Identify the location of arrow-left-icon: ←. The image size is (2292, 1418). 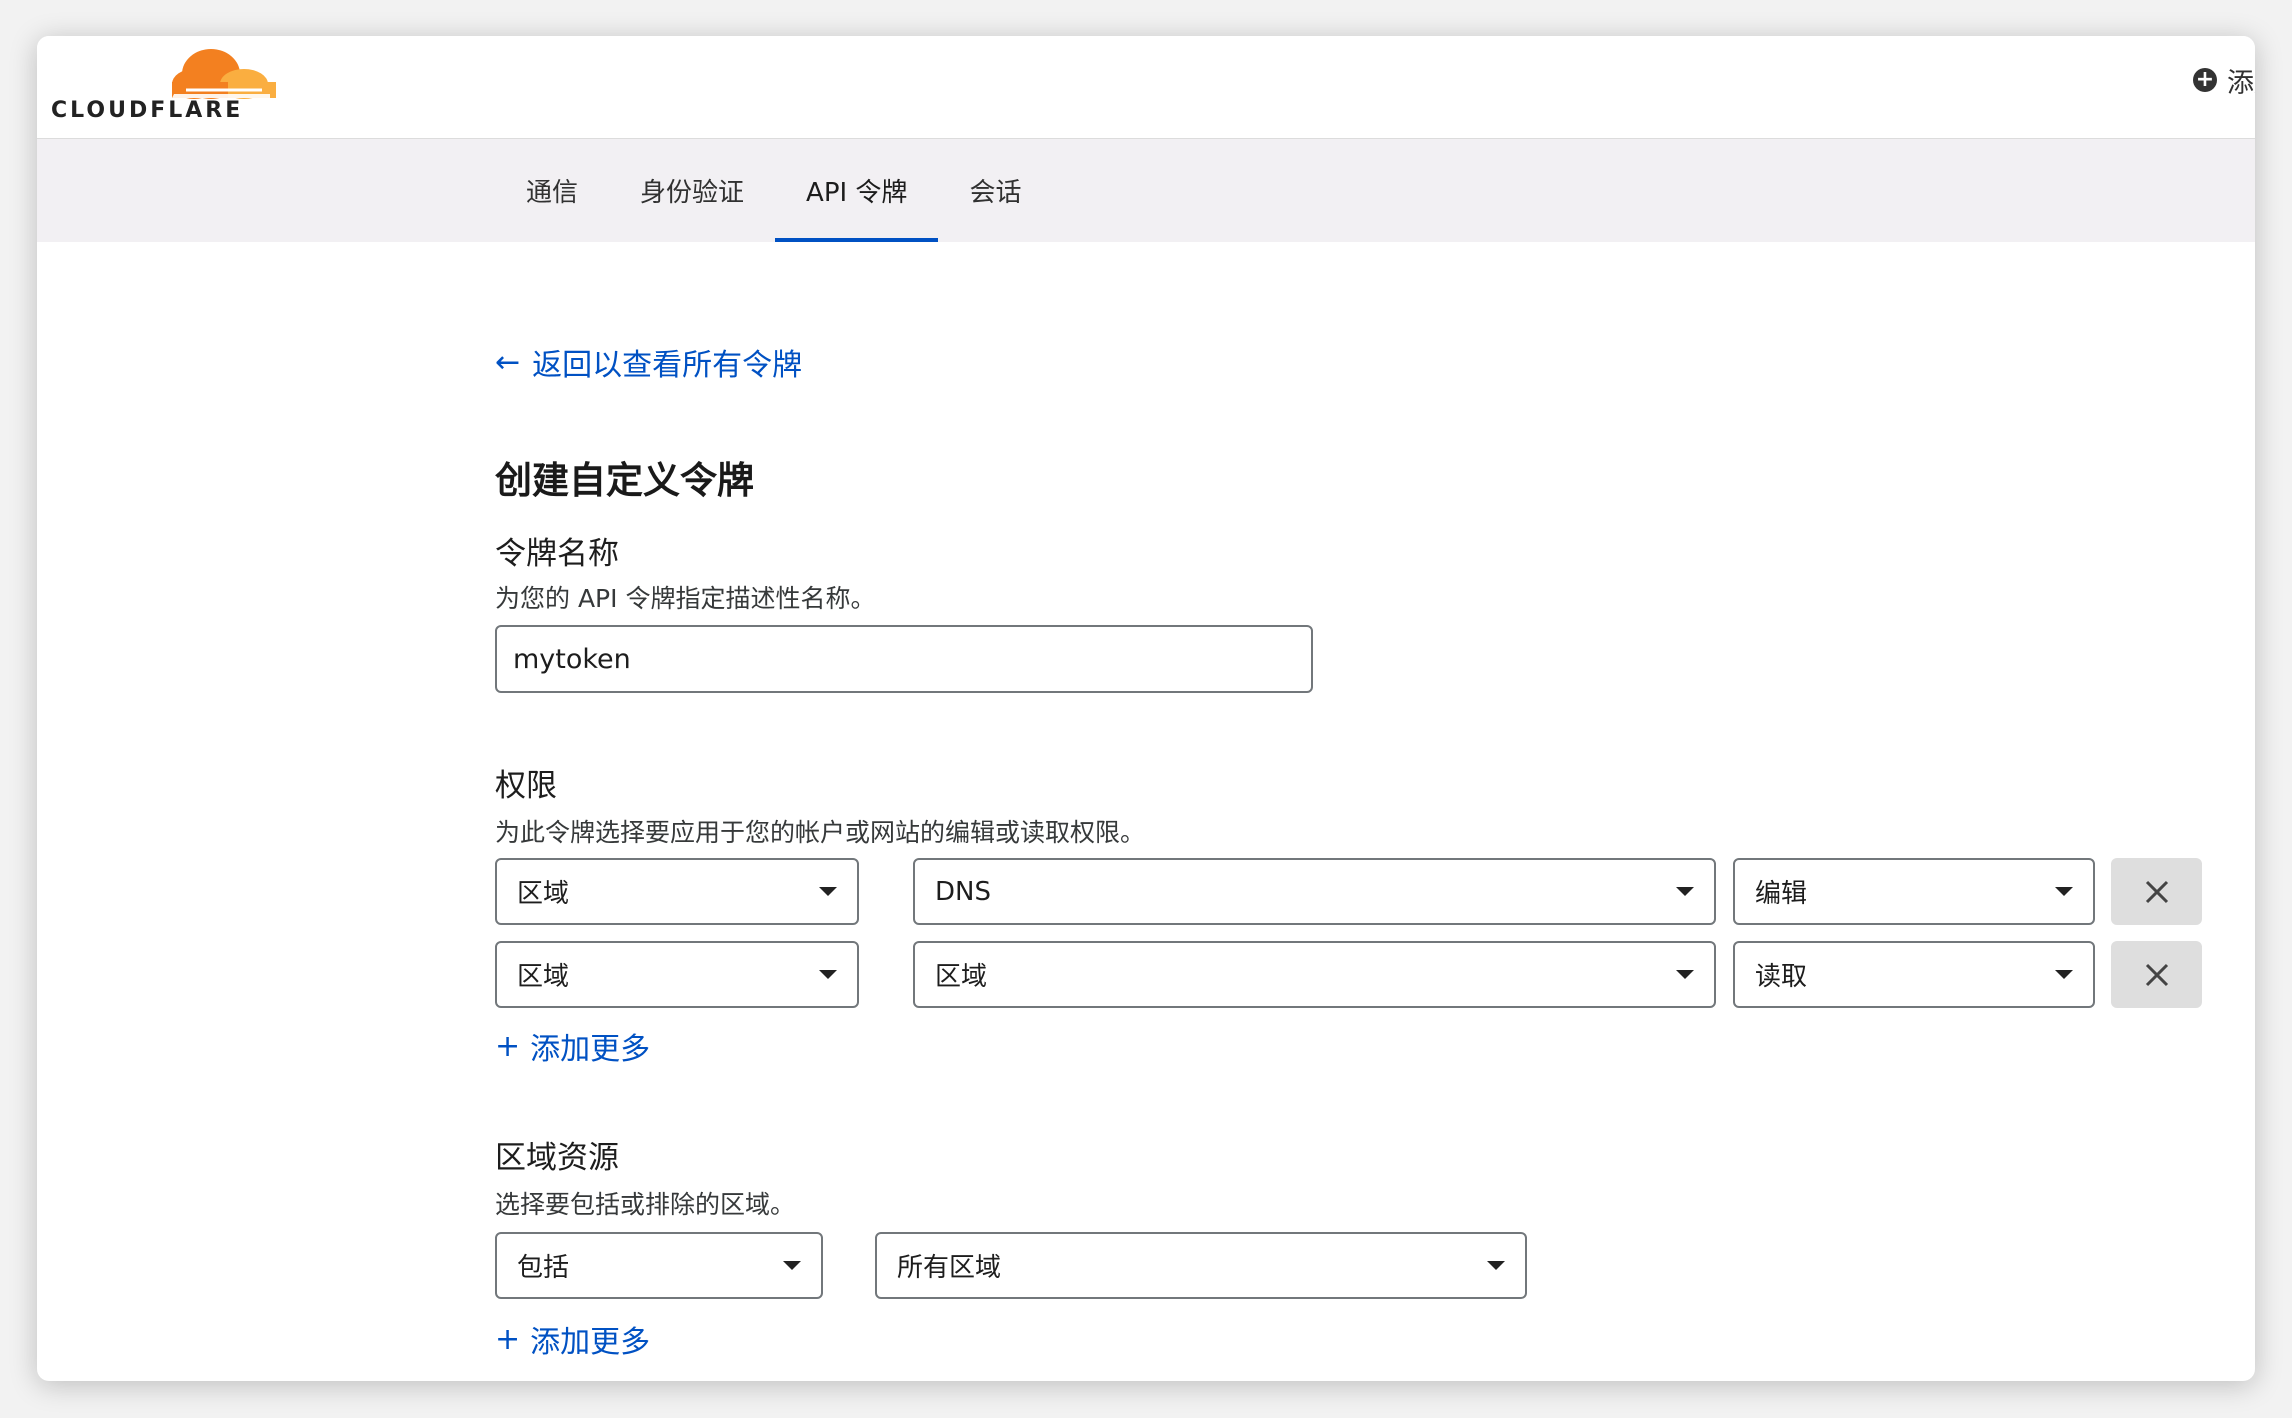
(508, 362).